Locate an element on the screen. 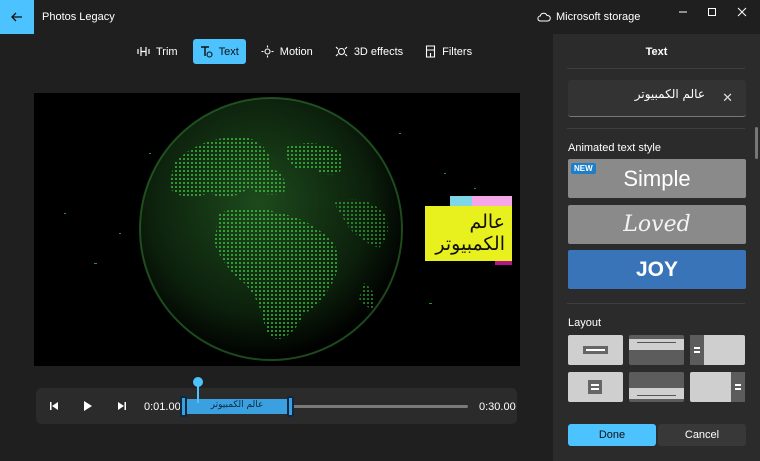  done-button: Done is located at coordinates (612, 435).